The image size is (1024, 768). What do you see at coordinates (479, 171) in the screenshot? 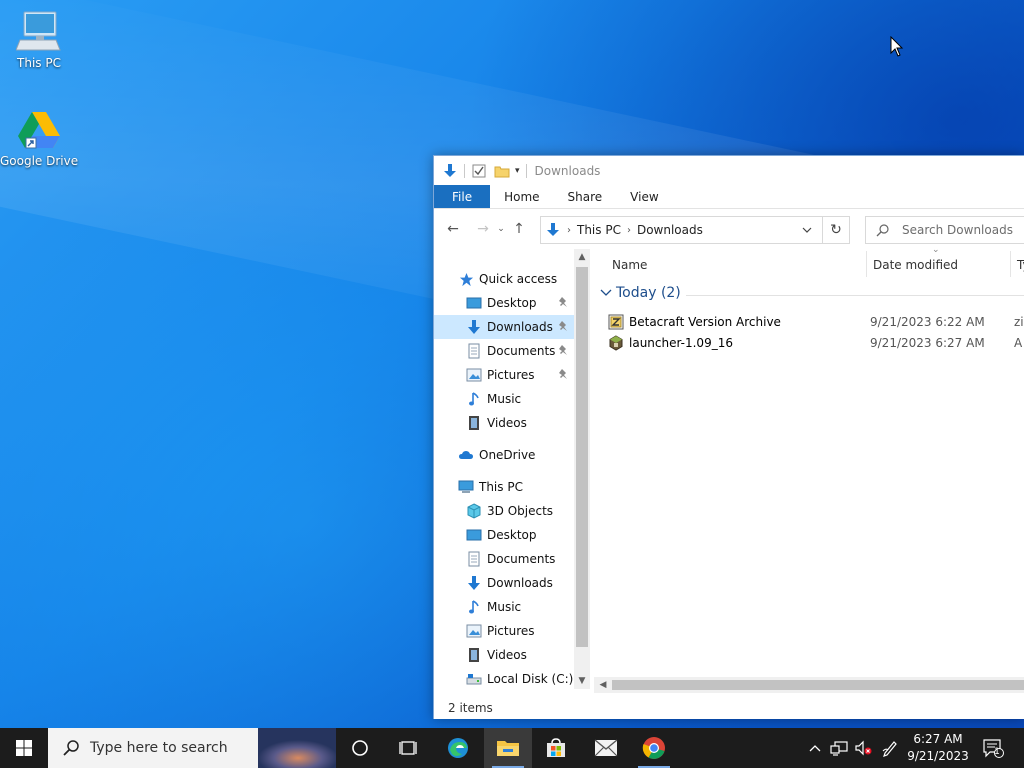
I see `properties-checkbox-icon` at bounding box center [479, 171].